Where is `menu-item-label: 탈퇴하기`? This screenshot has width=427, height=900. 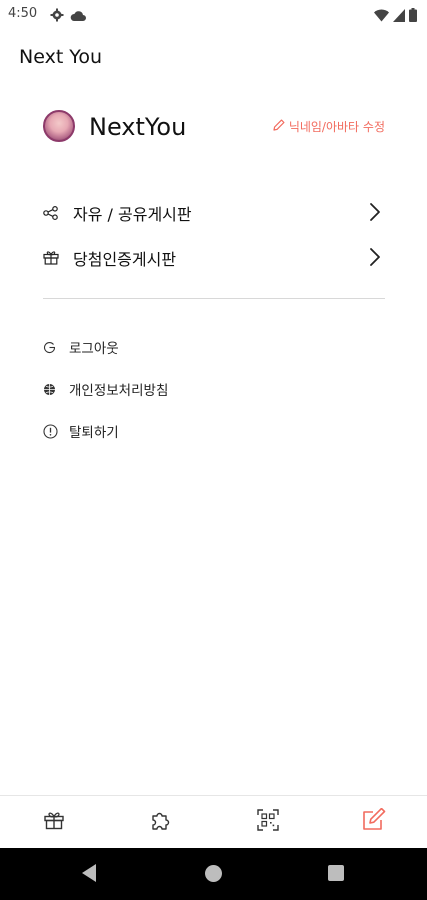
menu-item-label: 탈퇴하기 is located at coordinates (94, 433).